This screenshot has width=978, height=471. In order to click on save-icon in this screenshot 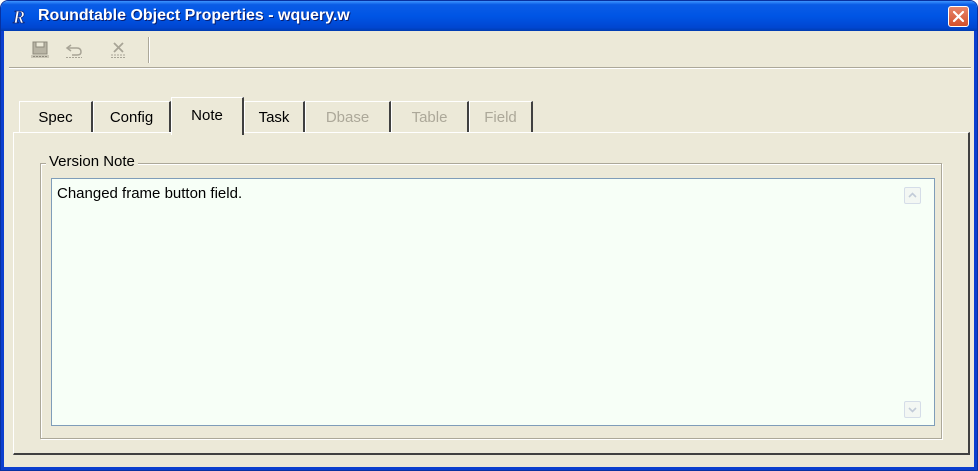, I will do `click(40, 49)`.